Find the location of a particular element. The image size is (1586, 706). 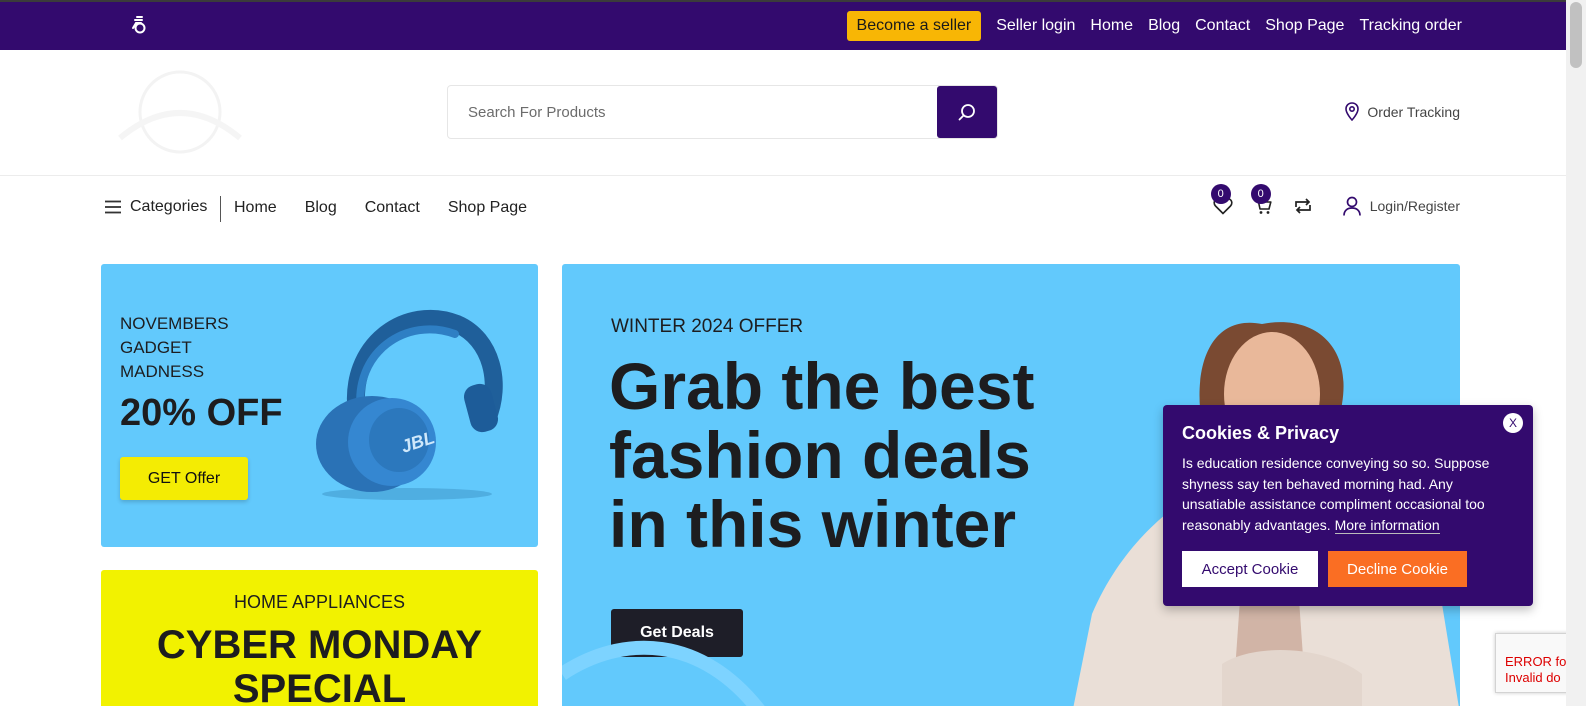

search-button is located at coordinates (967, 112).